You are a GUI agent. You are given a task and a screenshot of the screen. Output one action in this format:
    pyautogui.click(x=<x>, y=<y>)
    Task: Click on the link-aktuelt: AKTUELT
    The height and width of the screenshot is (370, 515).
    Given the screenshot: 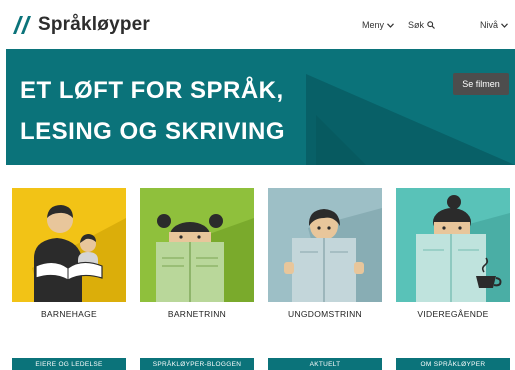 What is the action you would take?
    pyautogui.click(x=325, y=364)
    